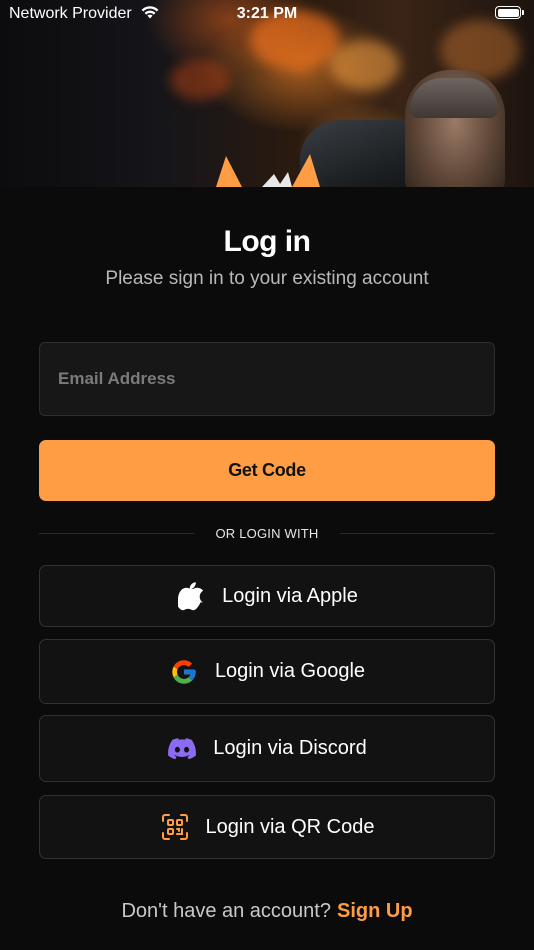 Image resolution: width=534 pixels, height=950 pixels. What do you see at coordinates (267, 241) in the screenshot?
I see `page-title: Log in` at bounding box center [267, 241].